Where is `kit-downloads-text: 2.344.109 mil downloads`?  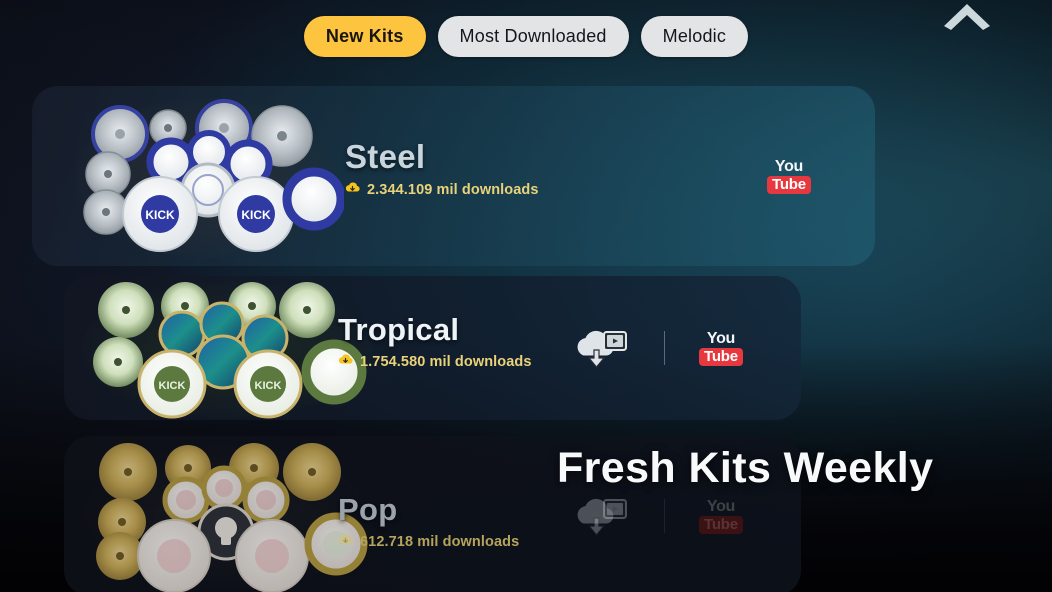 kit-downloads-text: 2.344.109 mil downloads is located at coordinates (453, 189).